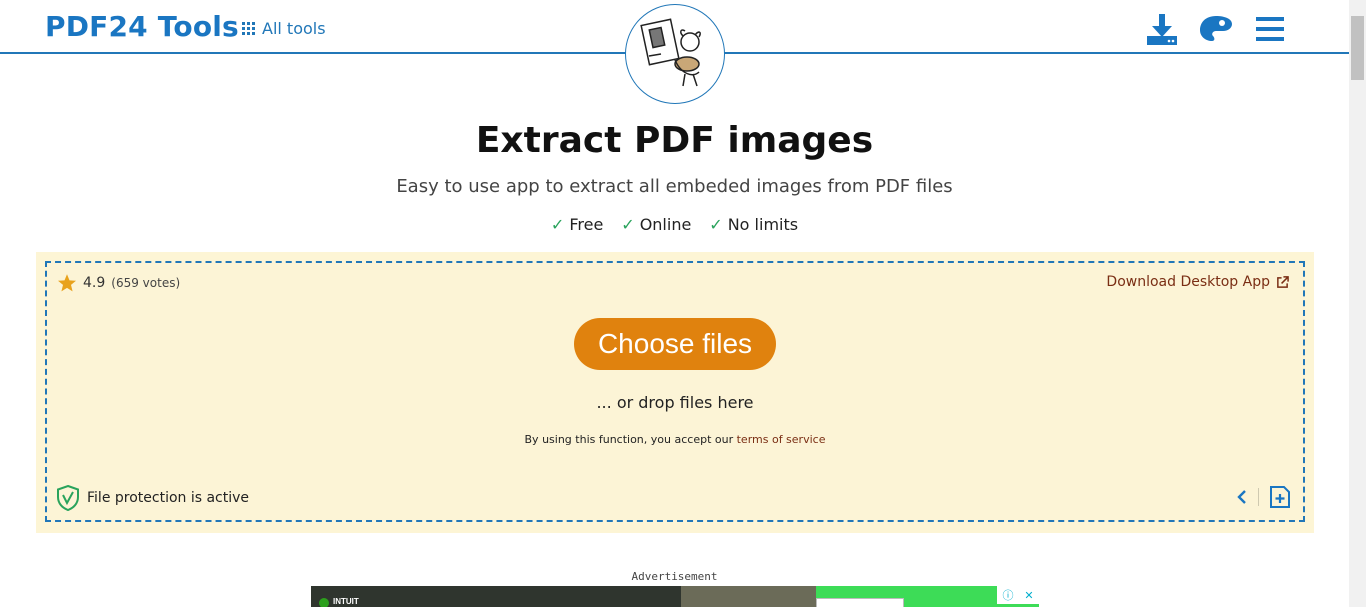  Describe the element at coordinates (68, 498) in the screenshot. I see `shield-check-icon` at that location.